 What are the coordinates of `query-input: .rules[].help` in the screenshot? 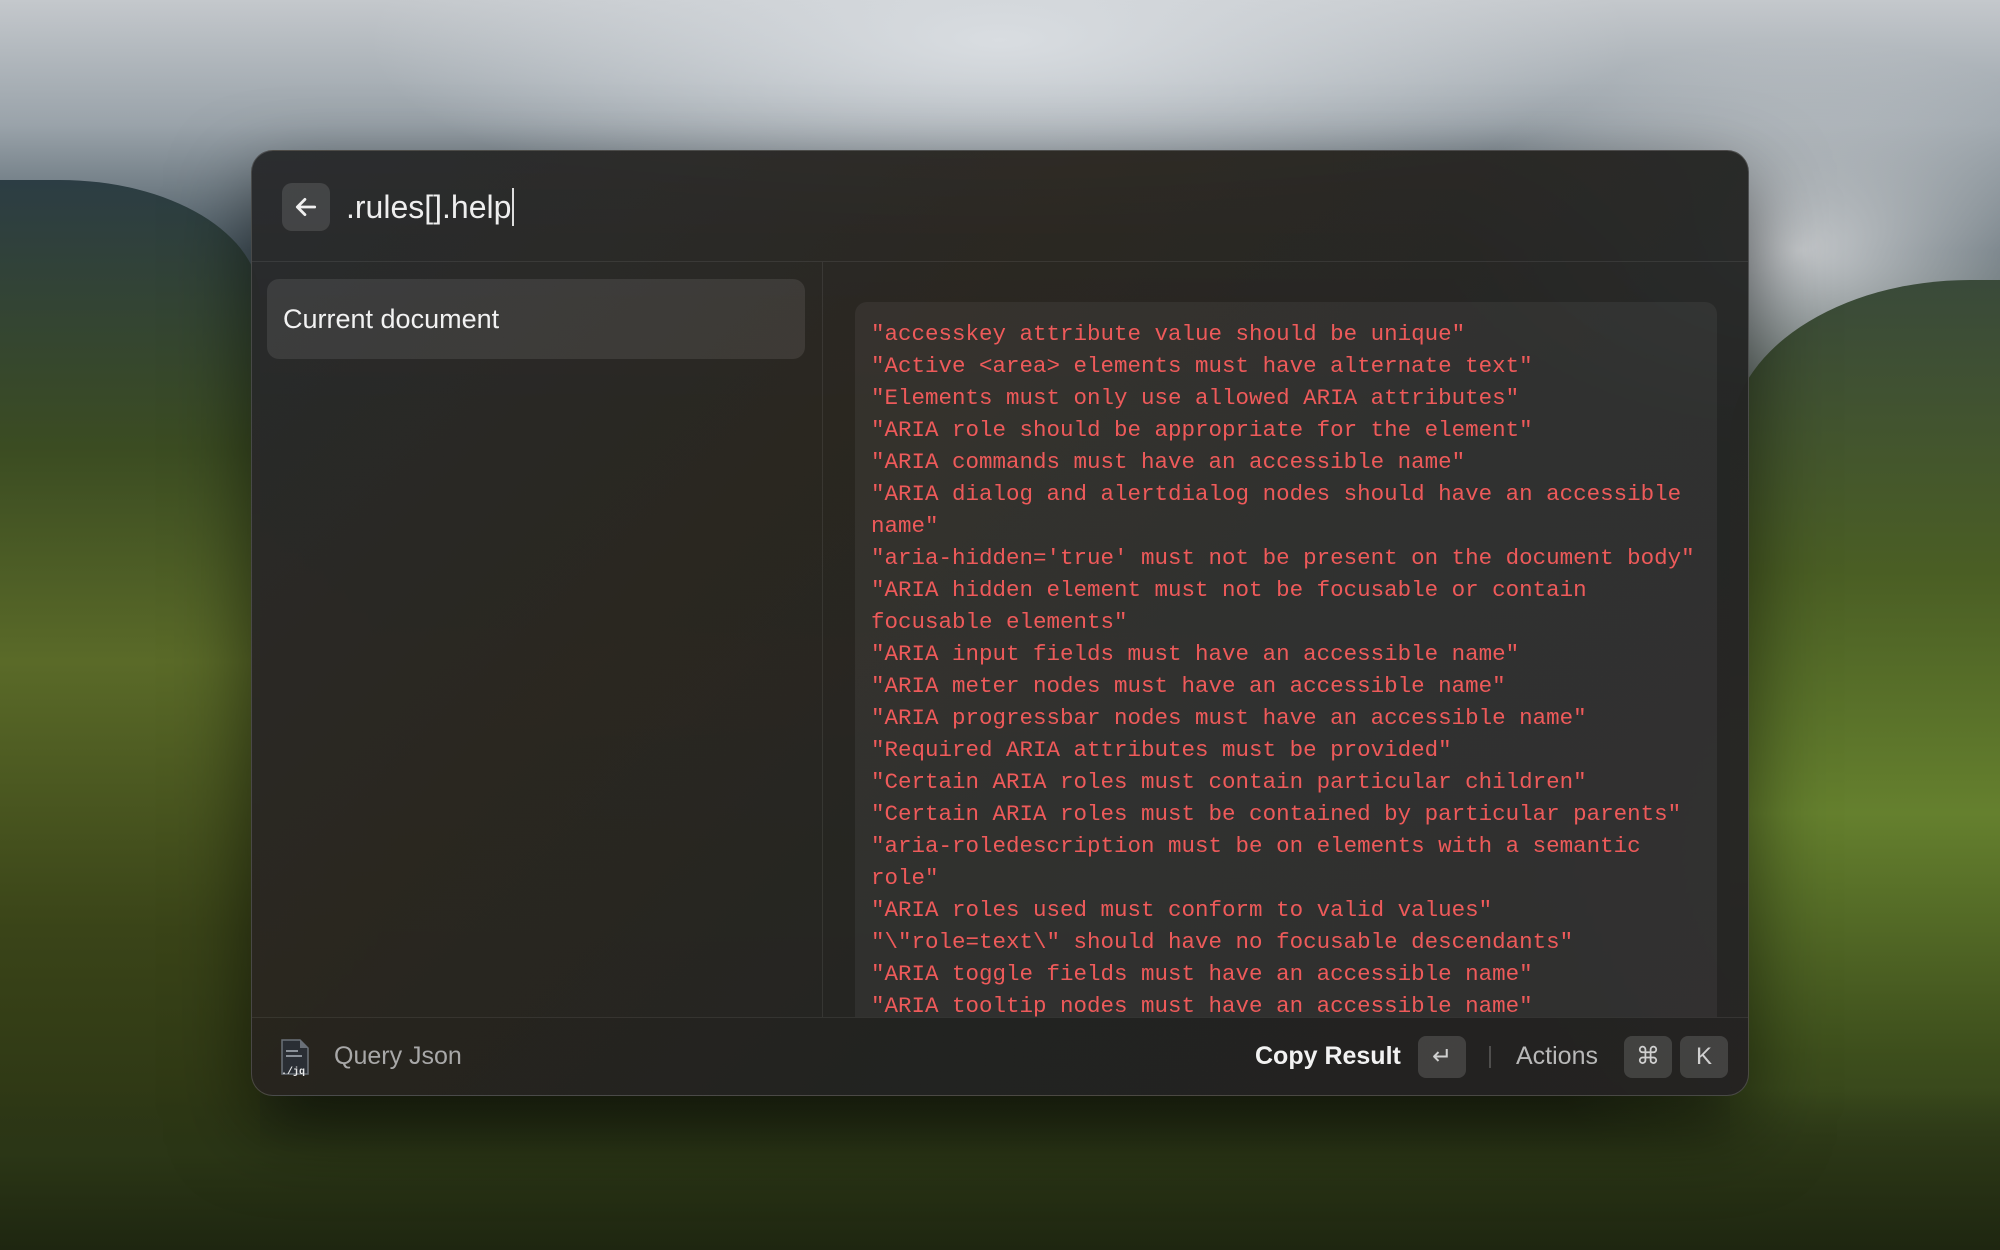 It's located at (430, 207).